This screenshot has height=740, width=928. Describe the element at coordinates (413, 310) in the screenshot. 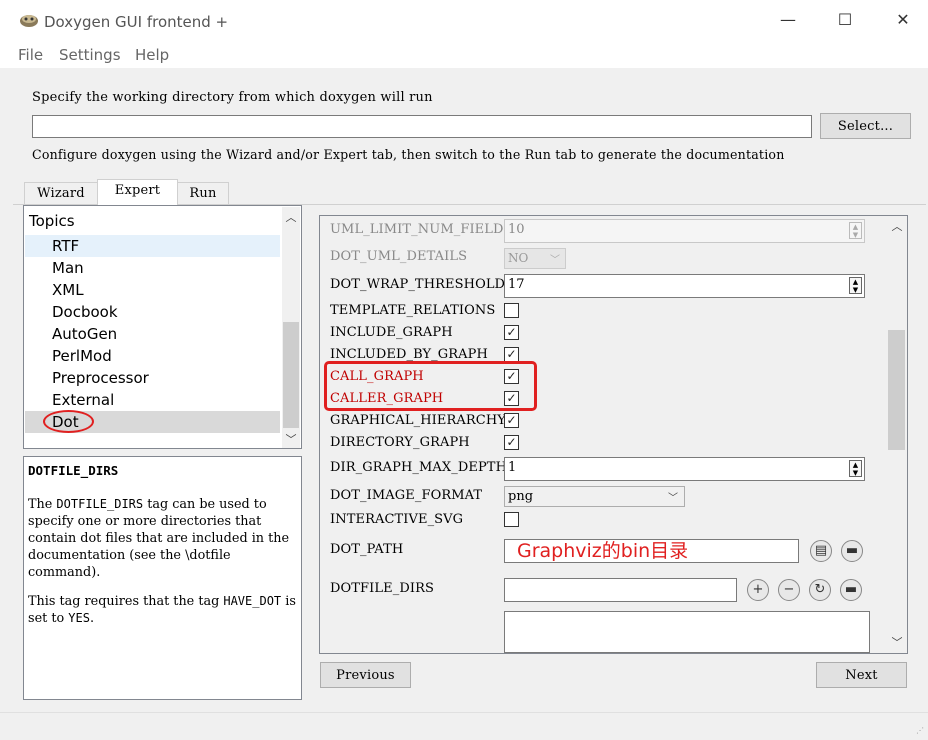

I see `template-relations-label: TEMPLATE_RELATIONS` at that location.